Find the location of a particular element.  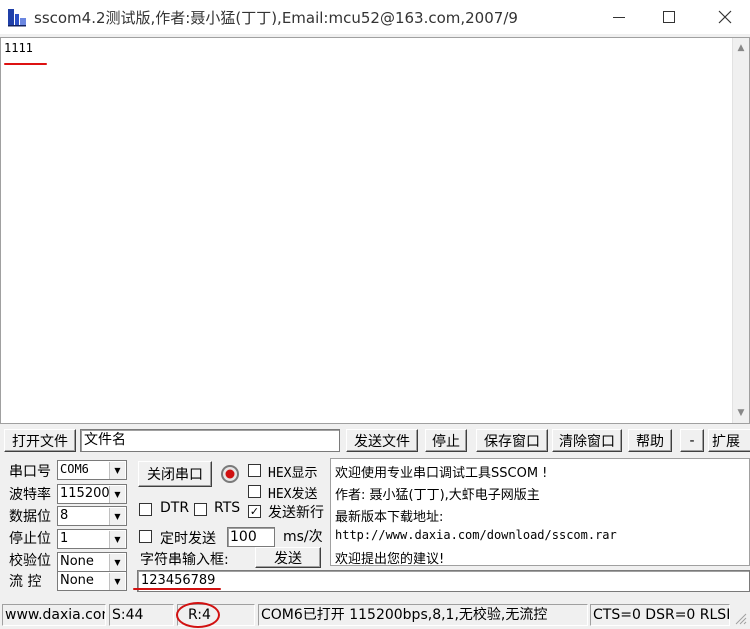

minimize-icon is located at coordinates (619, 17).